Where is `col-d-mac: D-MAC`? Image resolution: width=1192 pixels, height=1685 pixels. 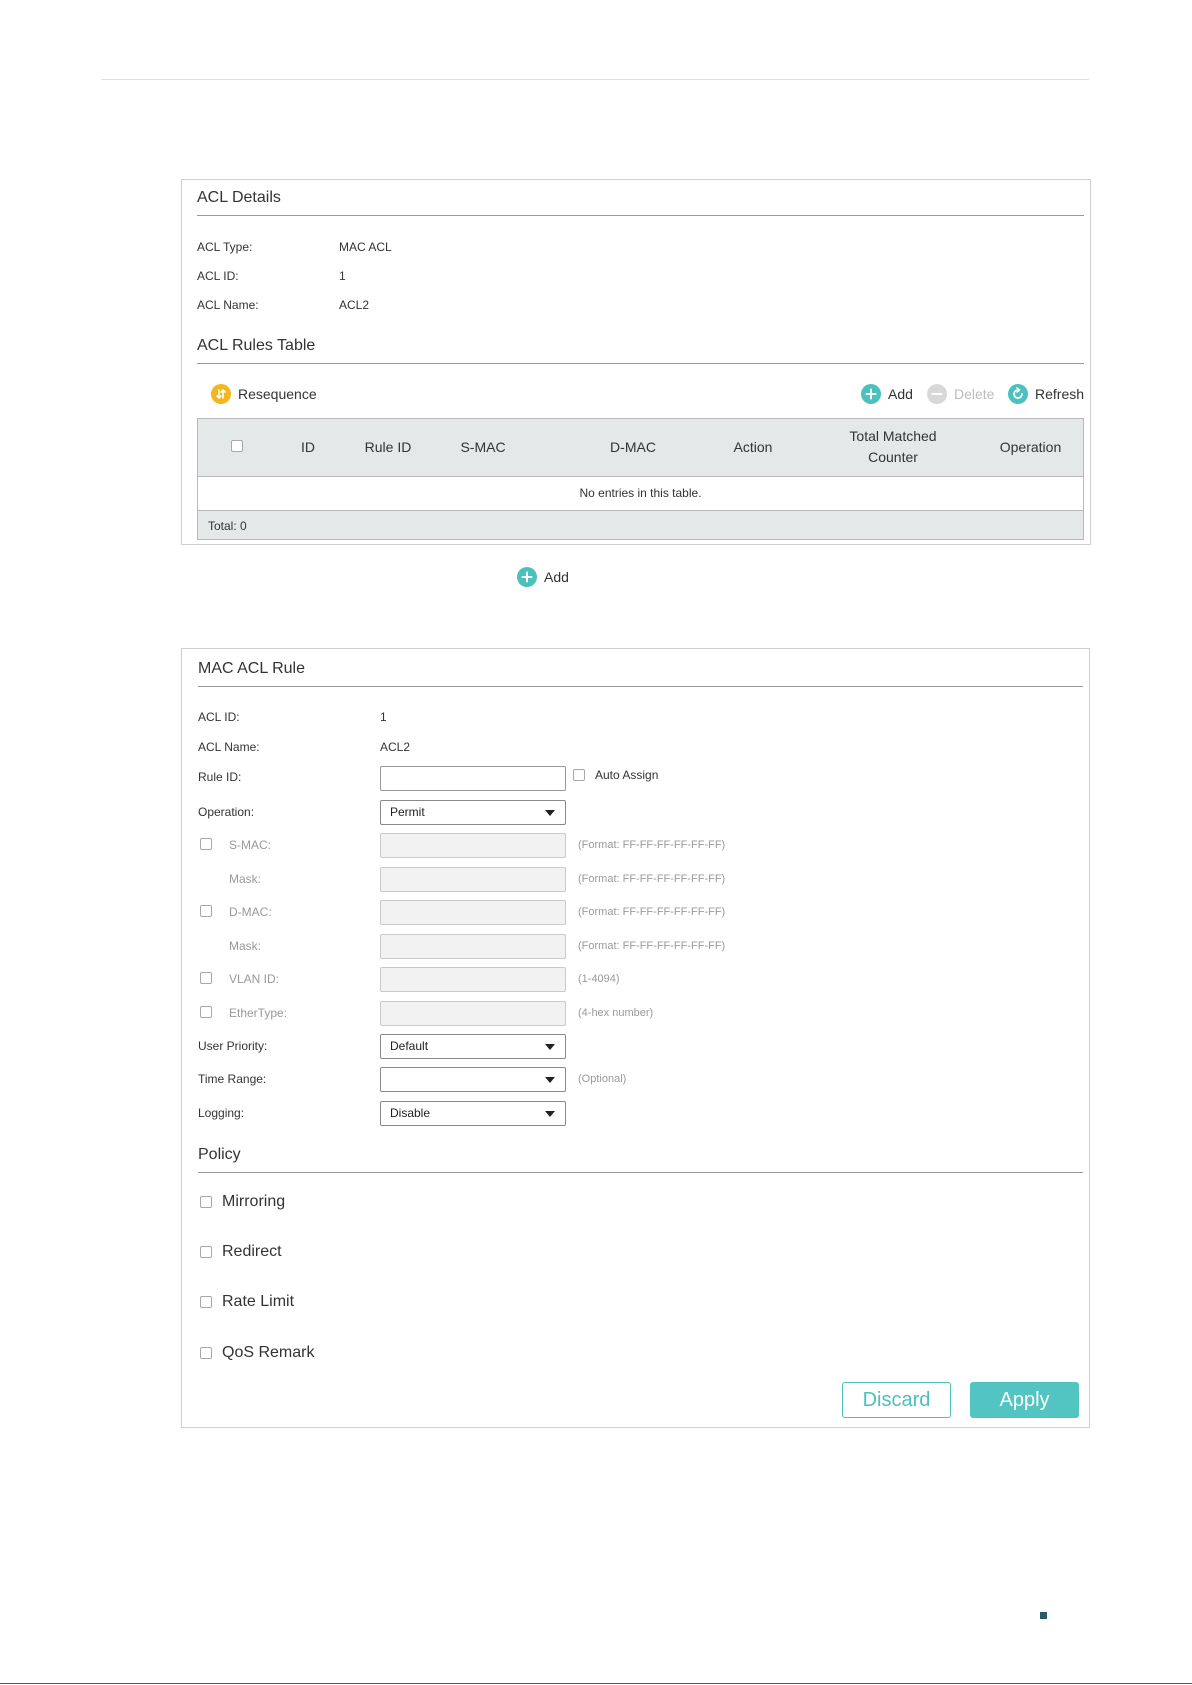
col-d-mac: D-MAC is located at coordinates (633, 447).